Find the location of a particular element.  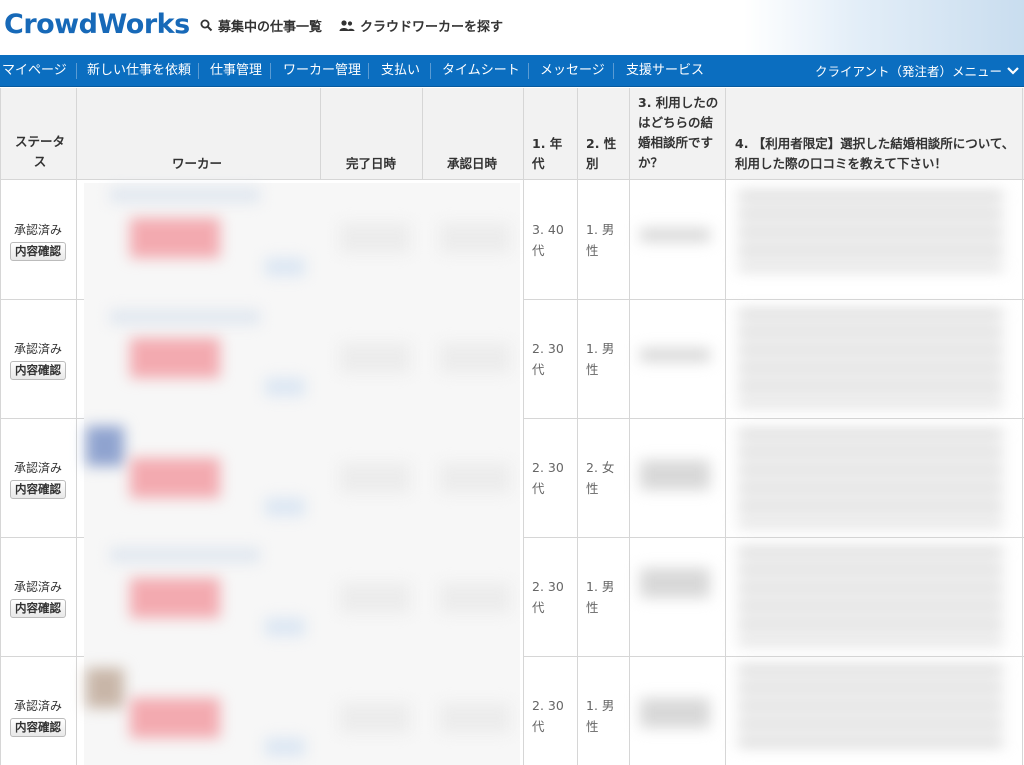

age-cell: 3. 40代 is located at coordinates (548, 240).